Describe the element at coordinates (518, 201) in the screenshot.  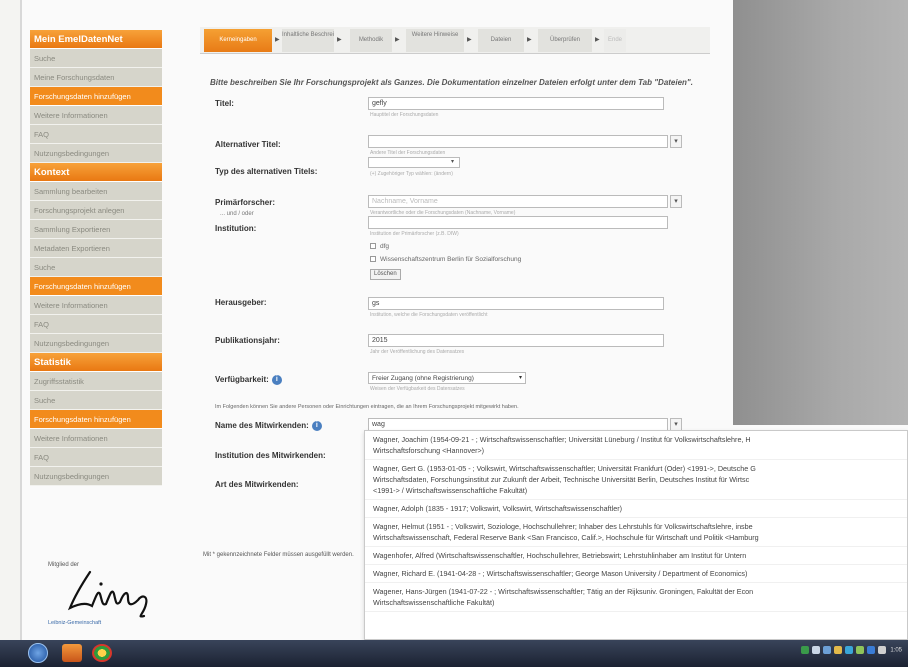
I see `pi-input: Nachname, Vorname` at that location.